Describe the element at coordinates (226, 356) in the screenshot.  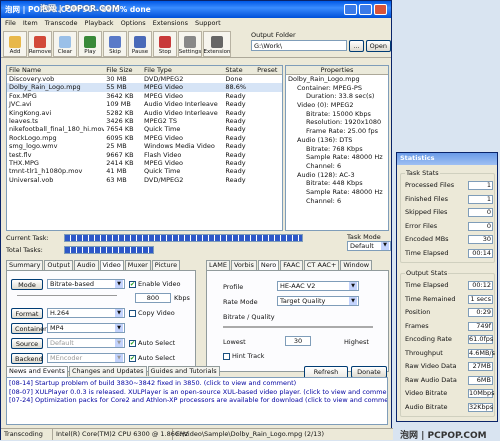
I see `hint-track-checkbox` at that location.